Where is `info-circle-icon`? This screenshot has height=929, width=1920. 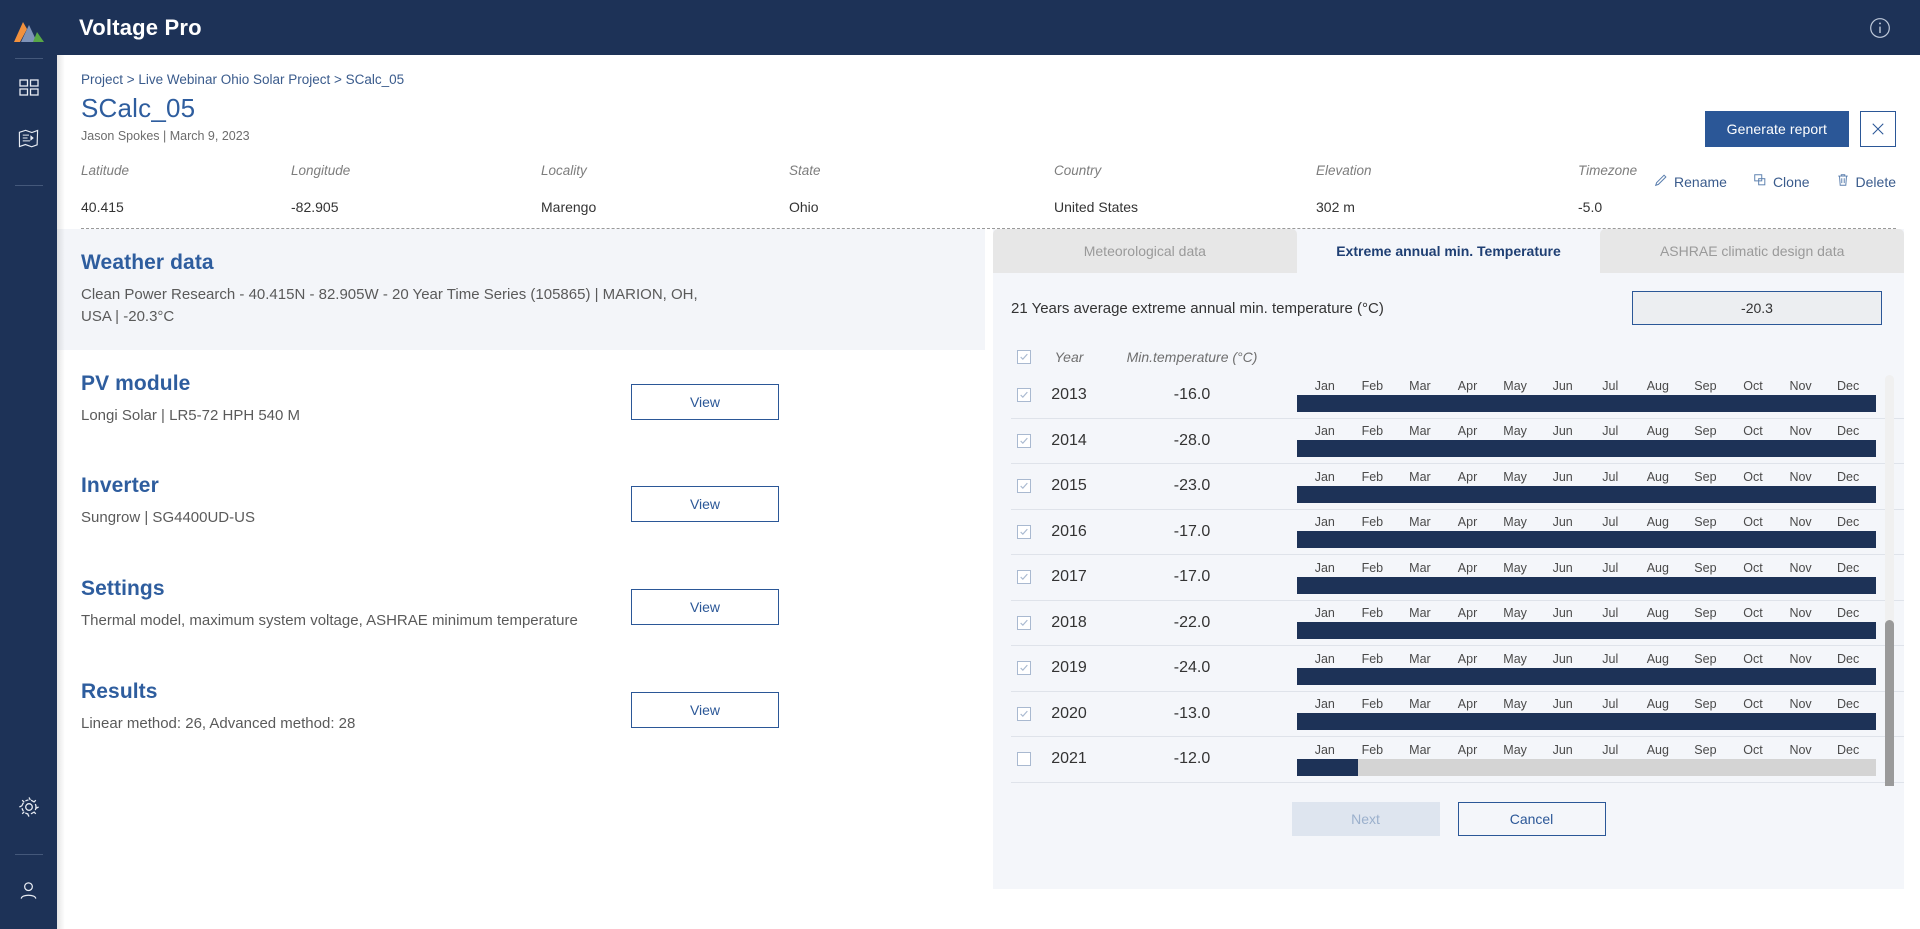 info-circle-icon is located at coordinates (1880, 28).